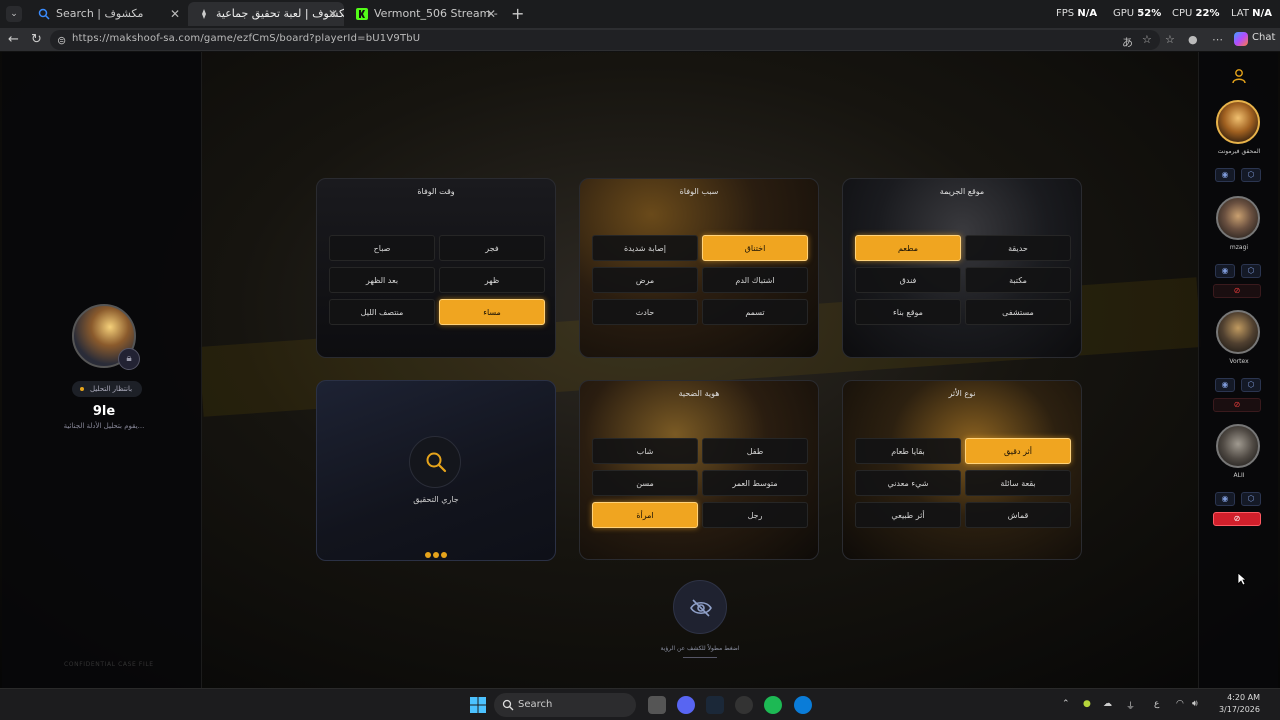  I want to click on edge-icon, so click(803, 705).